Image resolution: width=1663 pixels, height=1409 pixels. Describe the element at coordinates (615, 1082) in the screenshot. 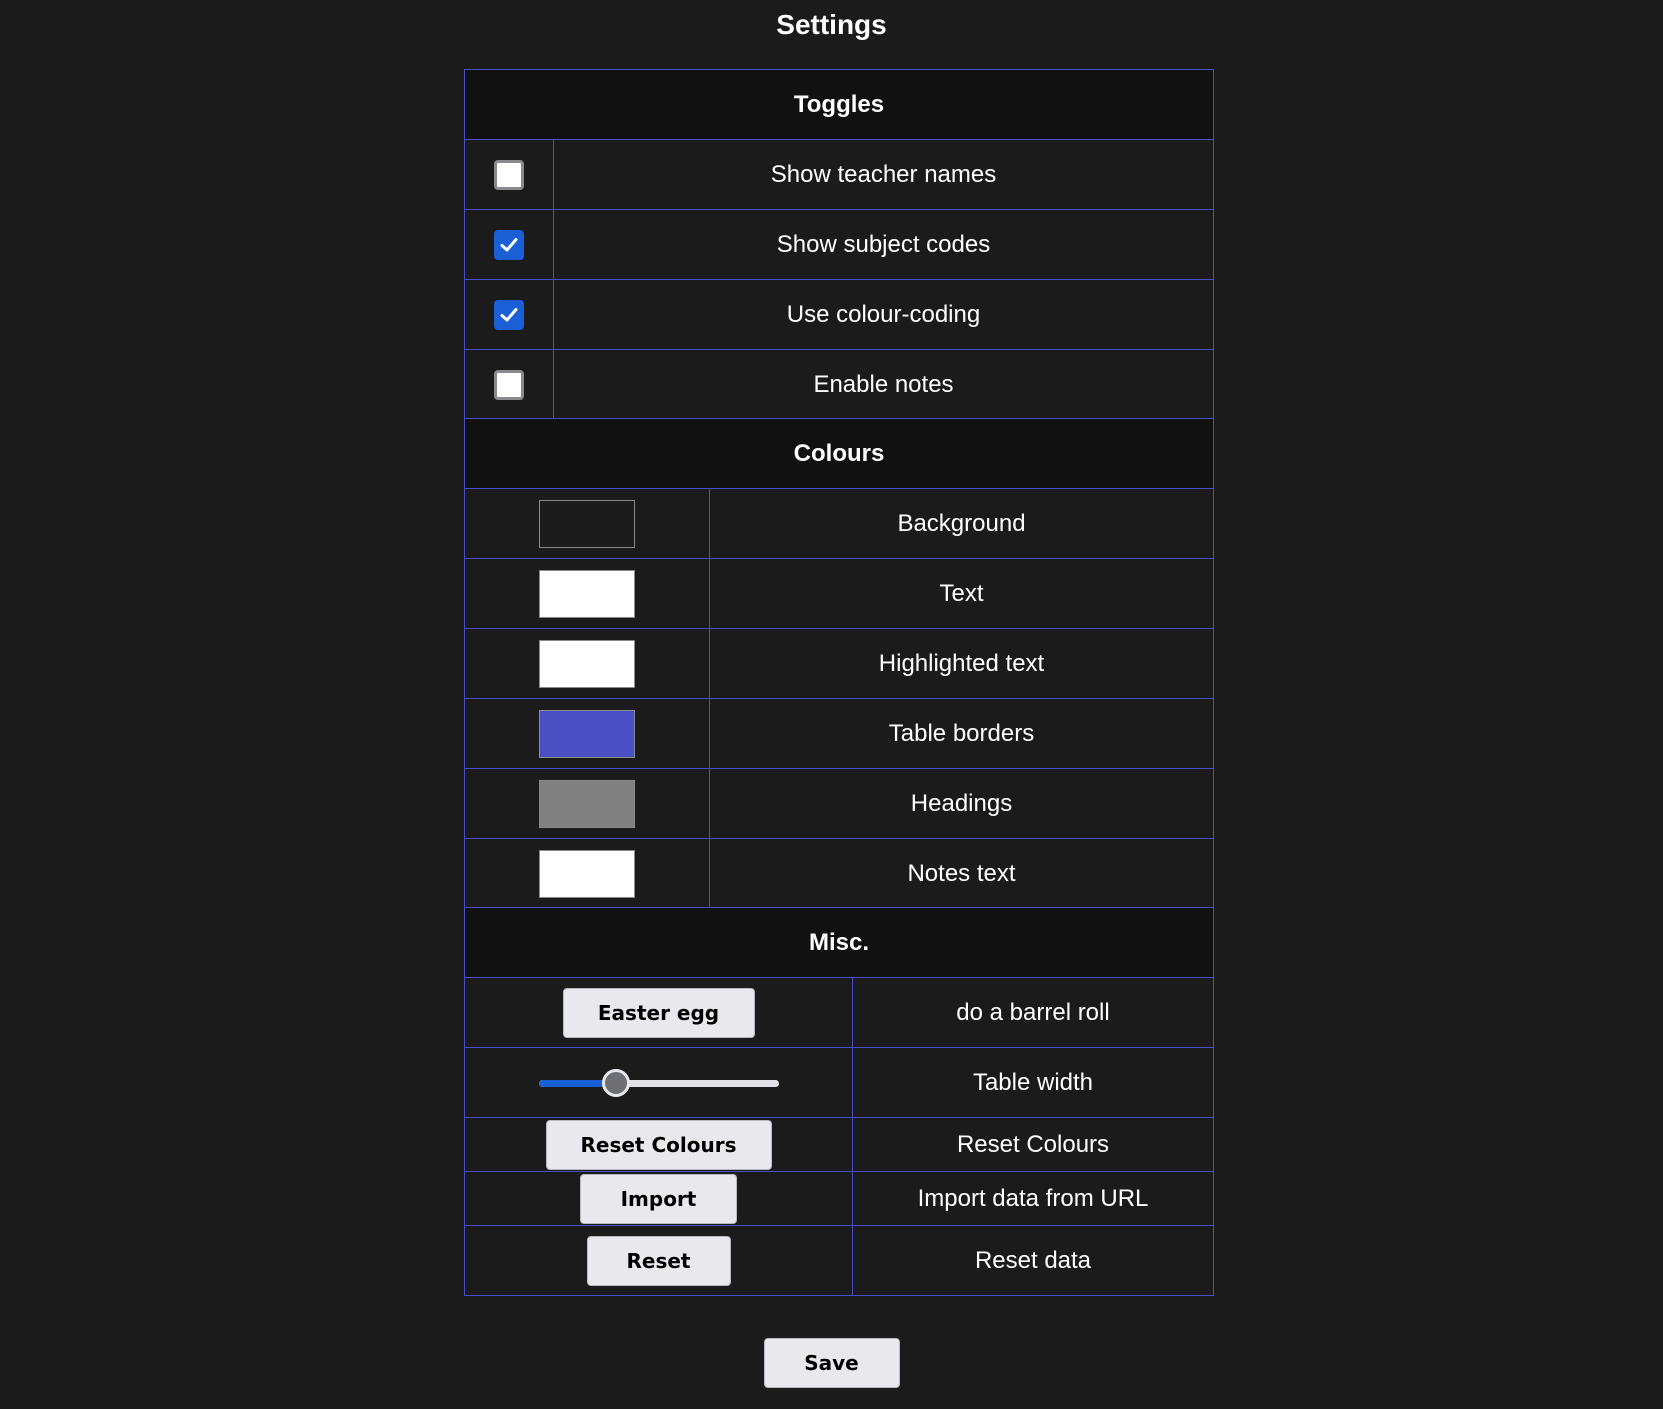

I see `slider-thumb` at that location.